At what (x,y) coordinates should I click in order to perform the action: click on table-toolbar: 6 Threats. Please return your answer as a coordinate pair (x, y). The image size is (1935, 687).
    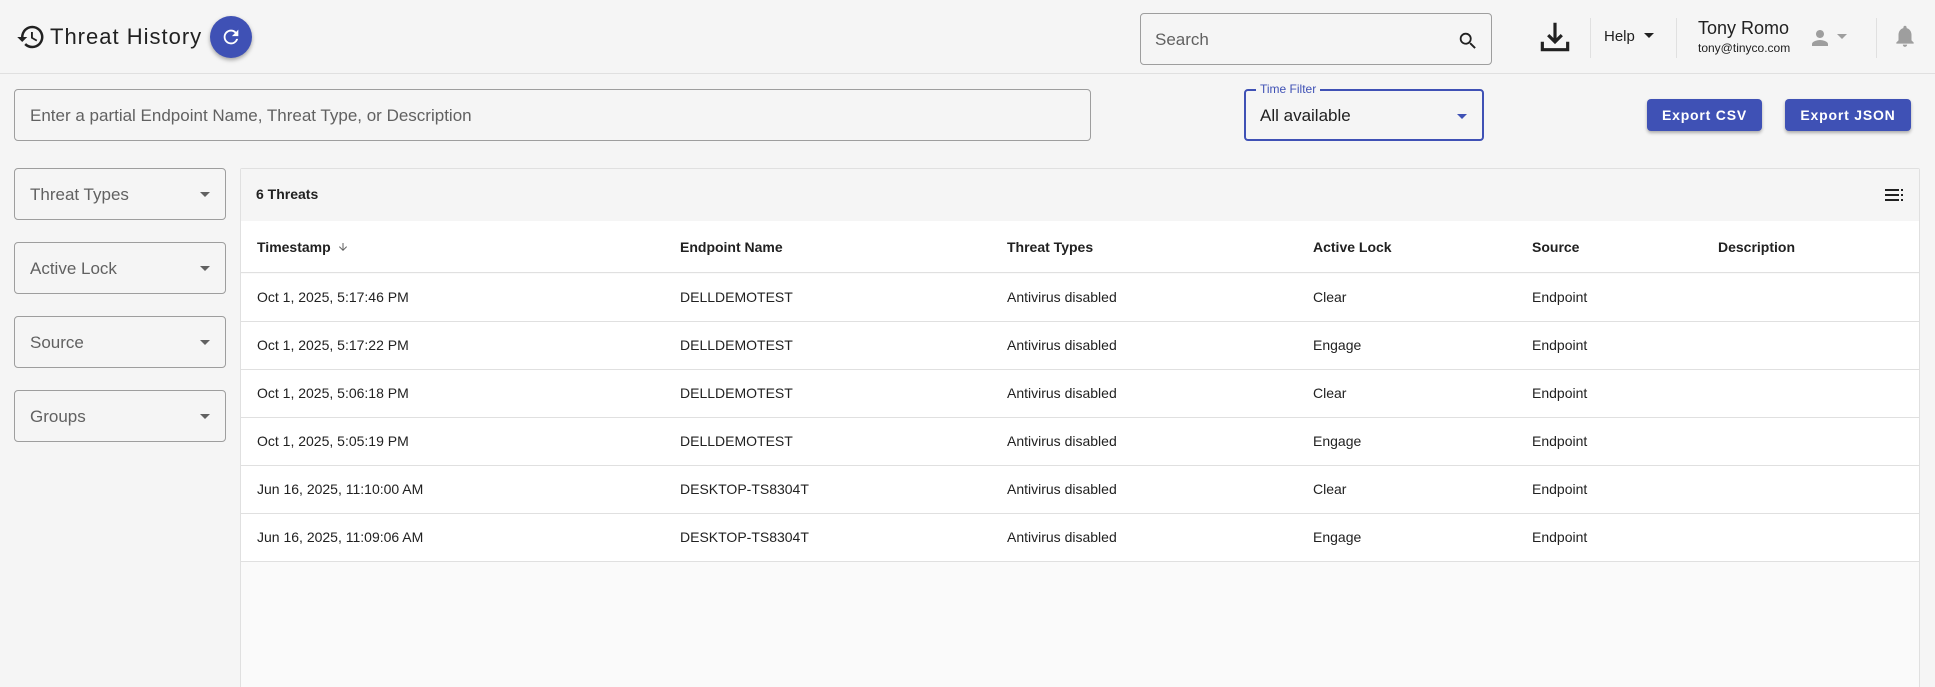
    Looking at the image, I should click on (1080, 195).